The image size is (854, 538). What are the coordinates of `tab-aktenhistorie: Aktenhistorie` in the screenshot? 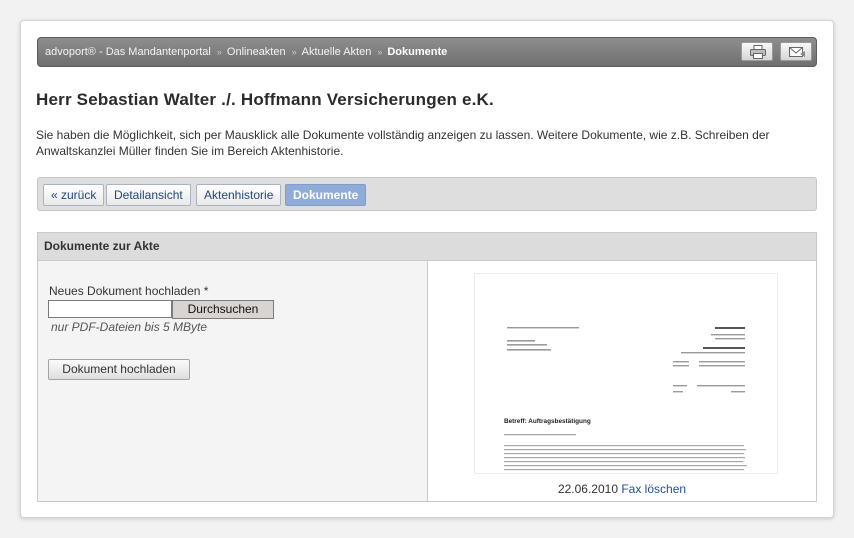 It's located at (239, 195).